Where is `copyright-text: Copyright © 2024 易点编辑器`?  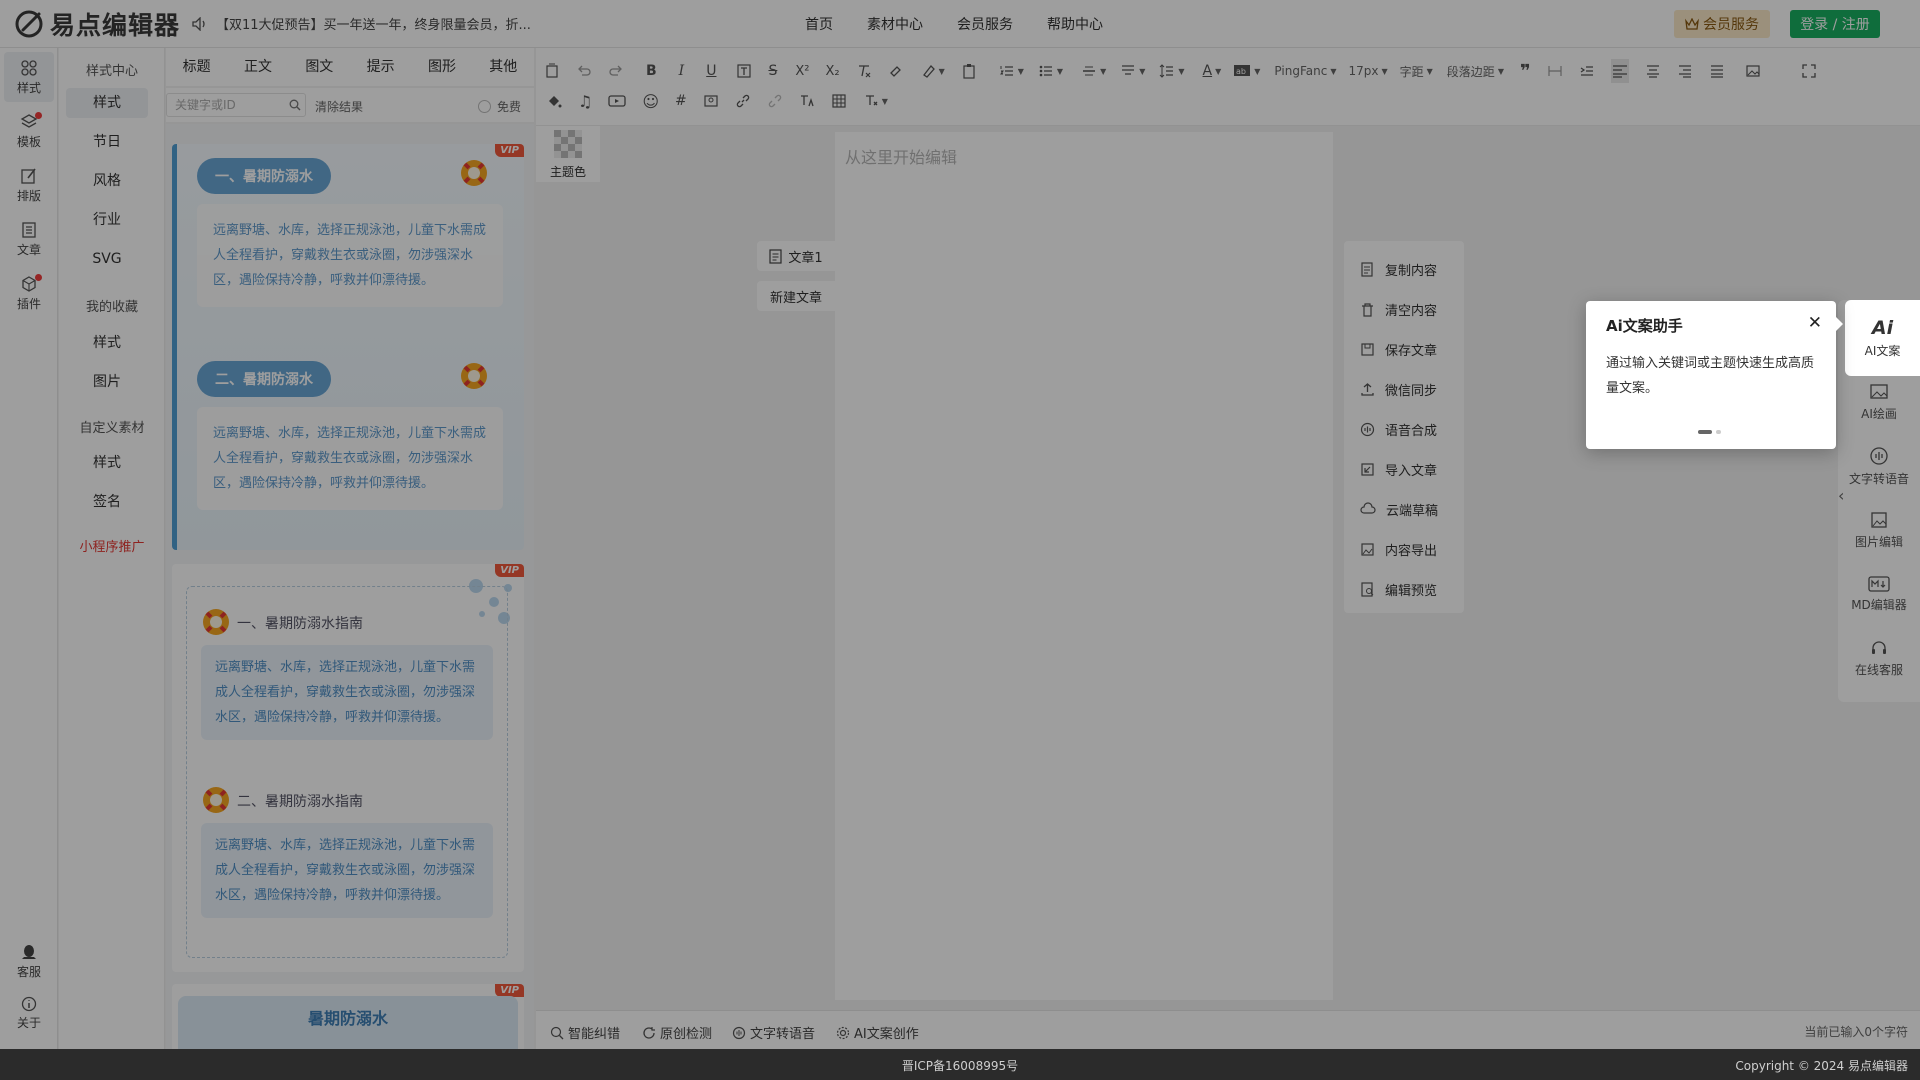 copyright-text: Copyright © 2024 易点编辑器 is located at coordinates (1821, 1066).